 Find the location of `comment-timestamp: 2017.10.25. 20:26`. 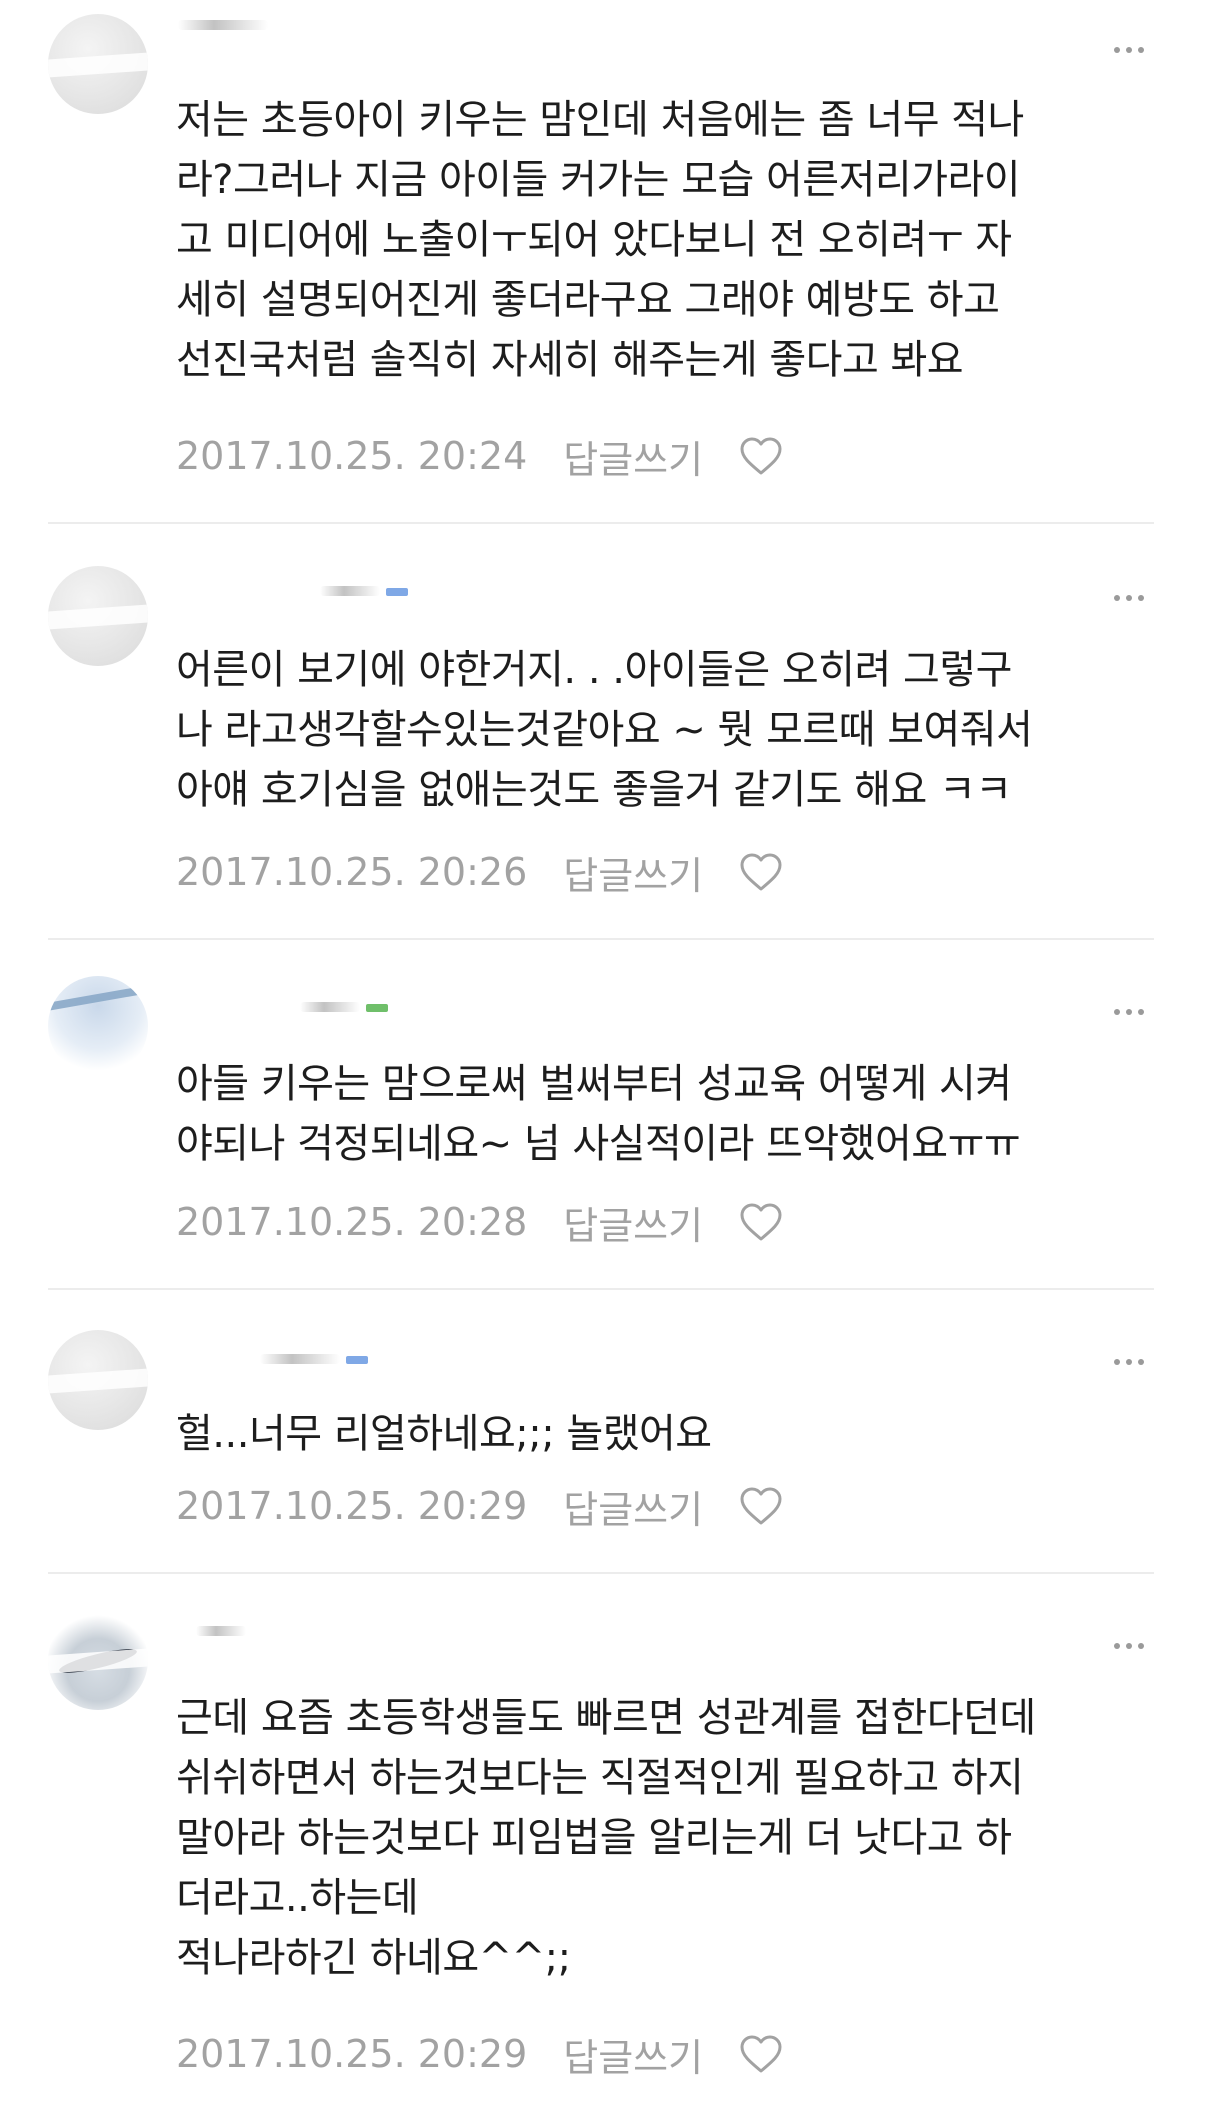

comment-timestamp: 2017.10.25. 20:26 is located at coordinates (352, 872).